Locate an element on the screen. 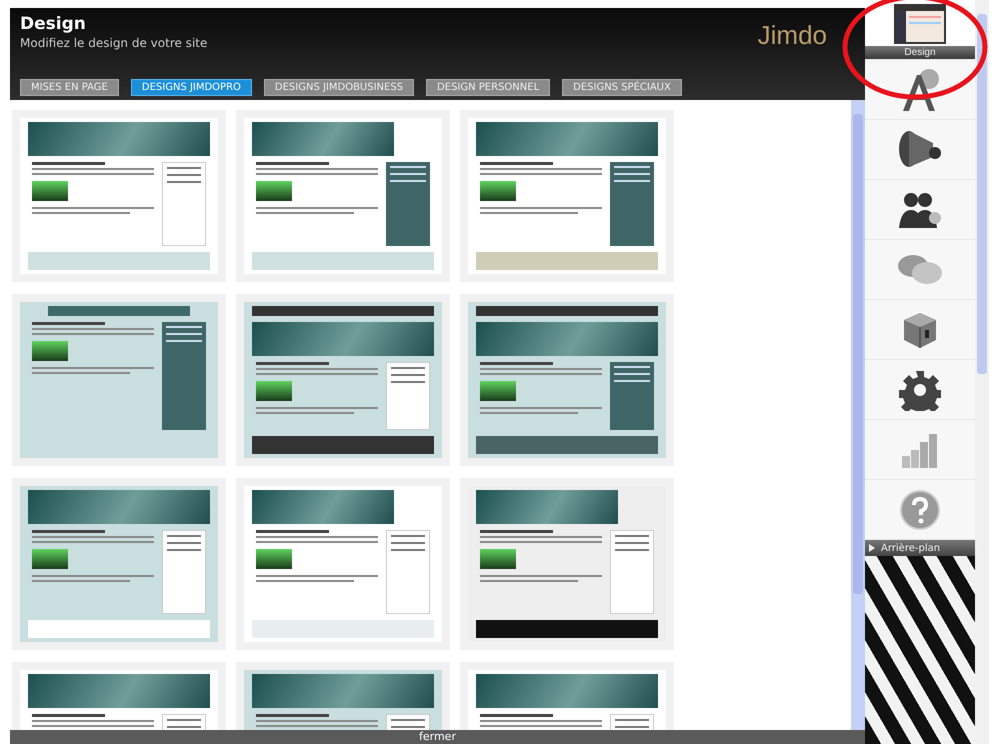 Image resolution: width=999 pixels, height=744 pixels. category-tab: DESIGN PERSONNEL is located at coordinates (488, 87).